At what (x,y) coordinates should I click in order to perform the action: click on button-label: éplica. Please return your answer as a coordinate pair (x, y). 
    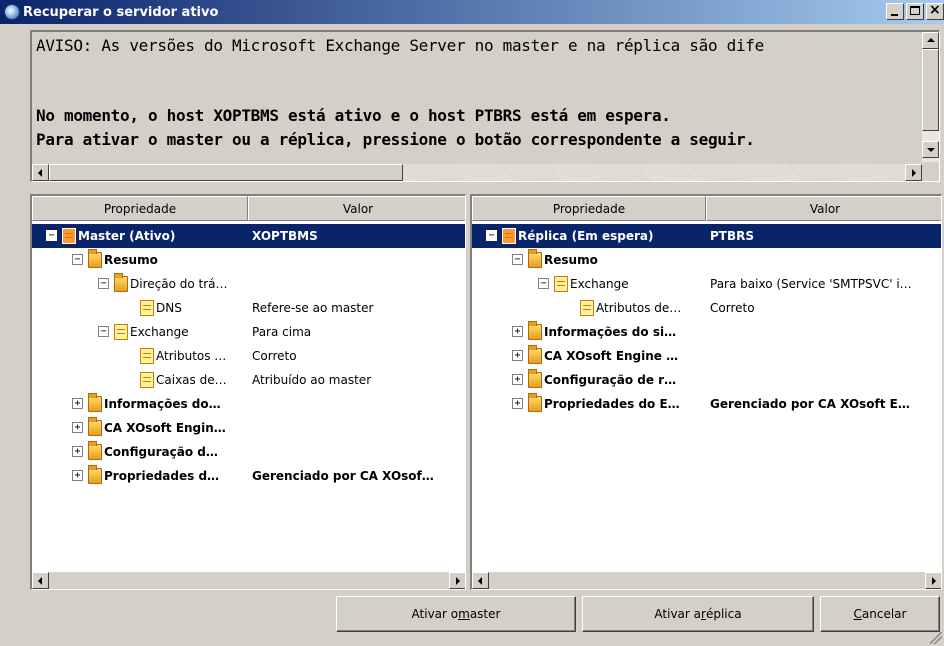
    Looking at the image, I should click on (723, 614).